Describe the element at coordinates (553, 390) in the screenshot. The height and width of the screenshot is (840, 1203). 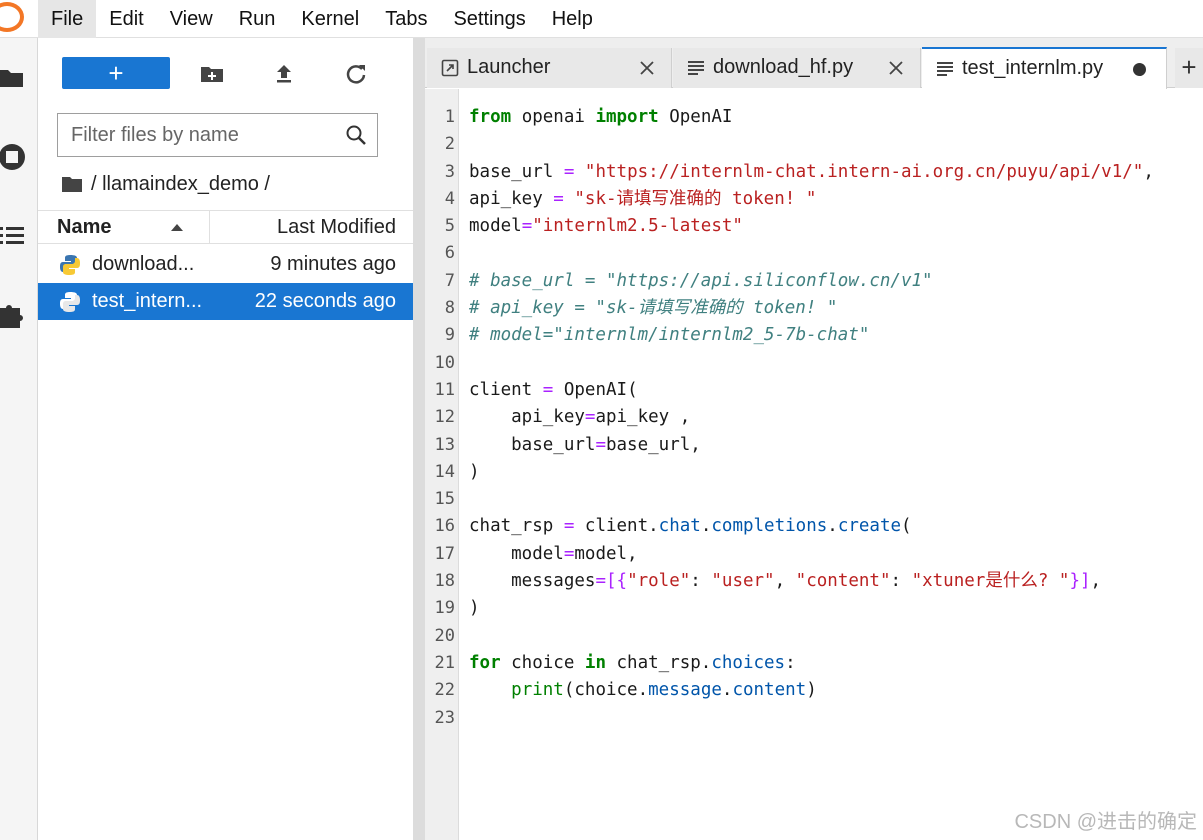
I see `code-text: client = OpenAI(` at that location.